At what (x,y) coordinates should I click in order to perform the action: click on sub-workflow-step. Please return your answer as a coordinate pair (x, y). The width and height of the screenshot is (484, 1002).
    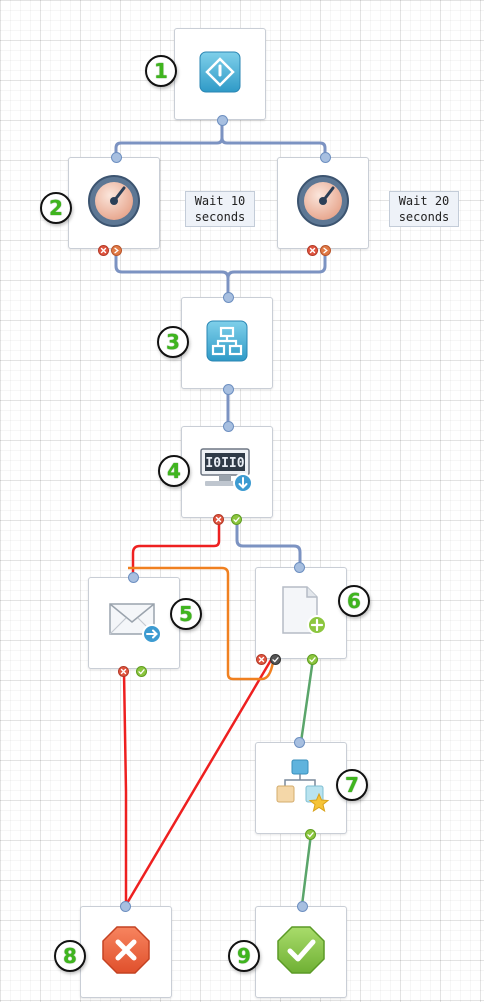
    Looking at the image, I should click on (301, 788).